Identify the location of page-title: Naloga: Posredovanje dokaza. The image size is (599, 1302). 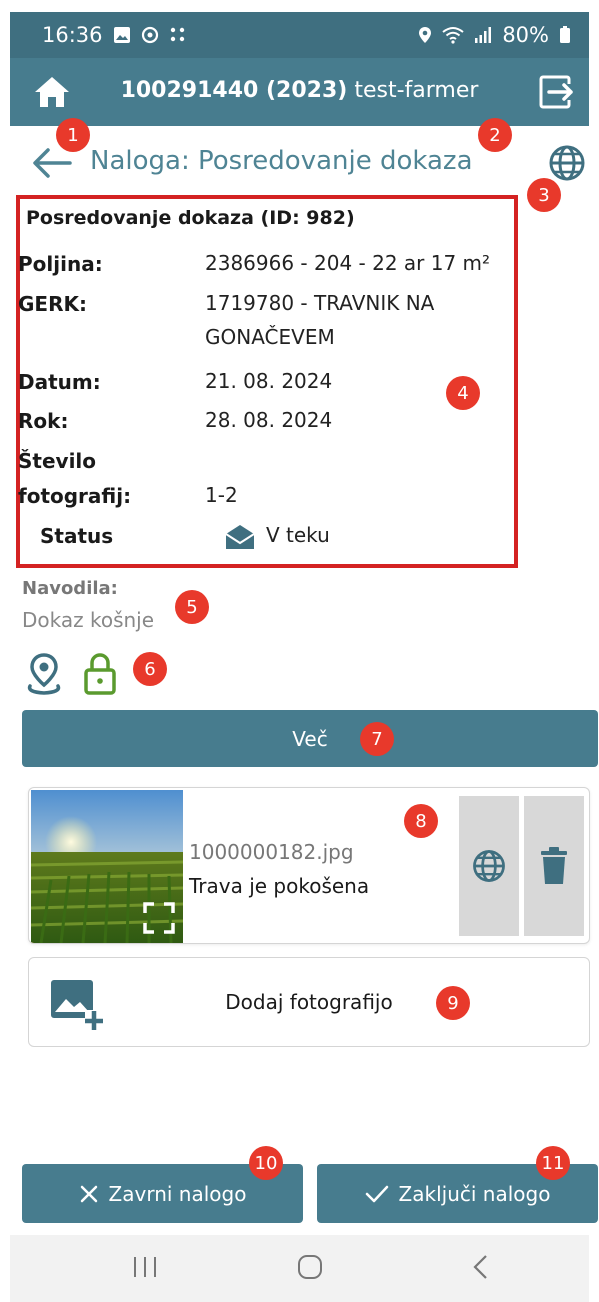
(281, 161).